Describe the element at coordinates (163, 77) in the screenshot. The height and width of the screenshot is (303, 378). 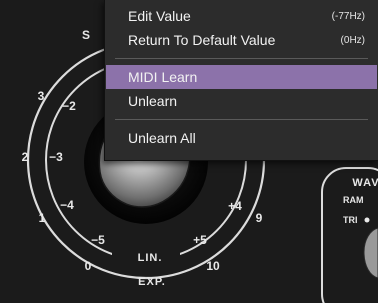
I see `menu-item-label: MIDI Learn` at that location.